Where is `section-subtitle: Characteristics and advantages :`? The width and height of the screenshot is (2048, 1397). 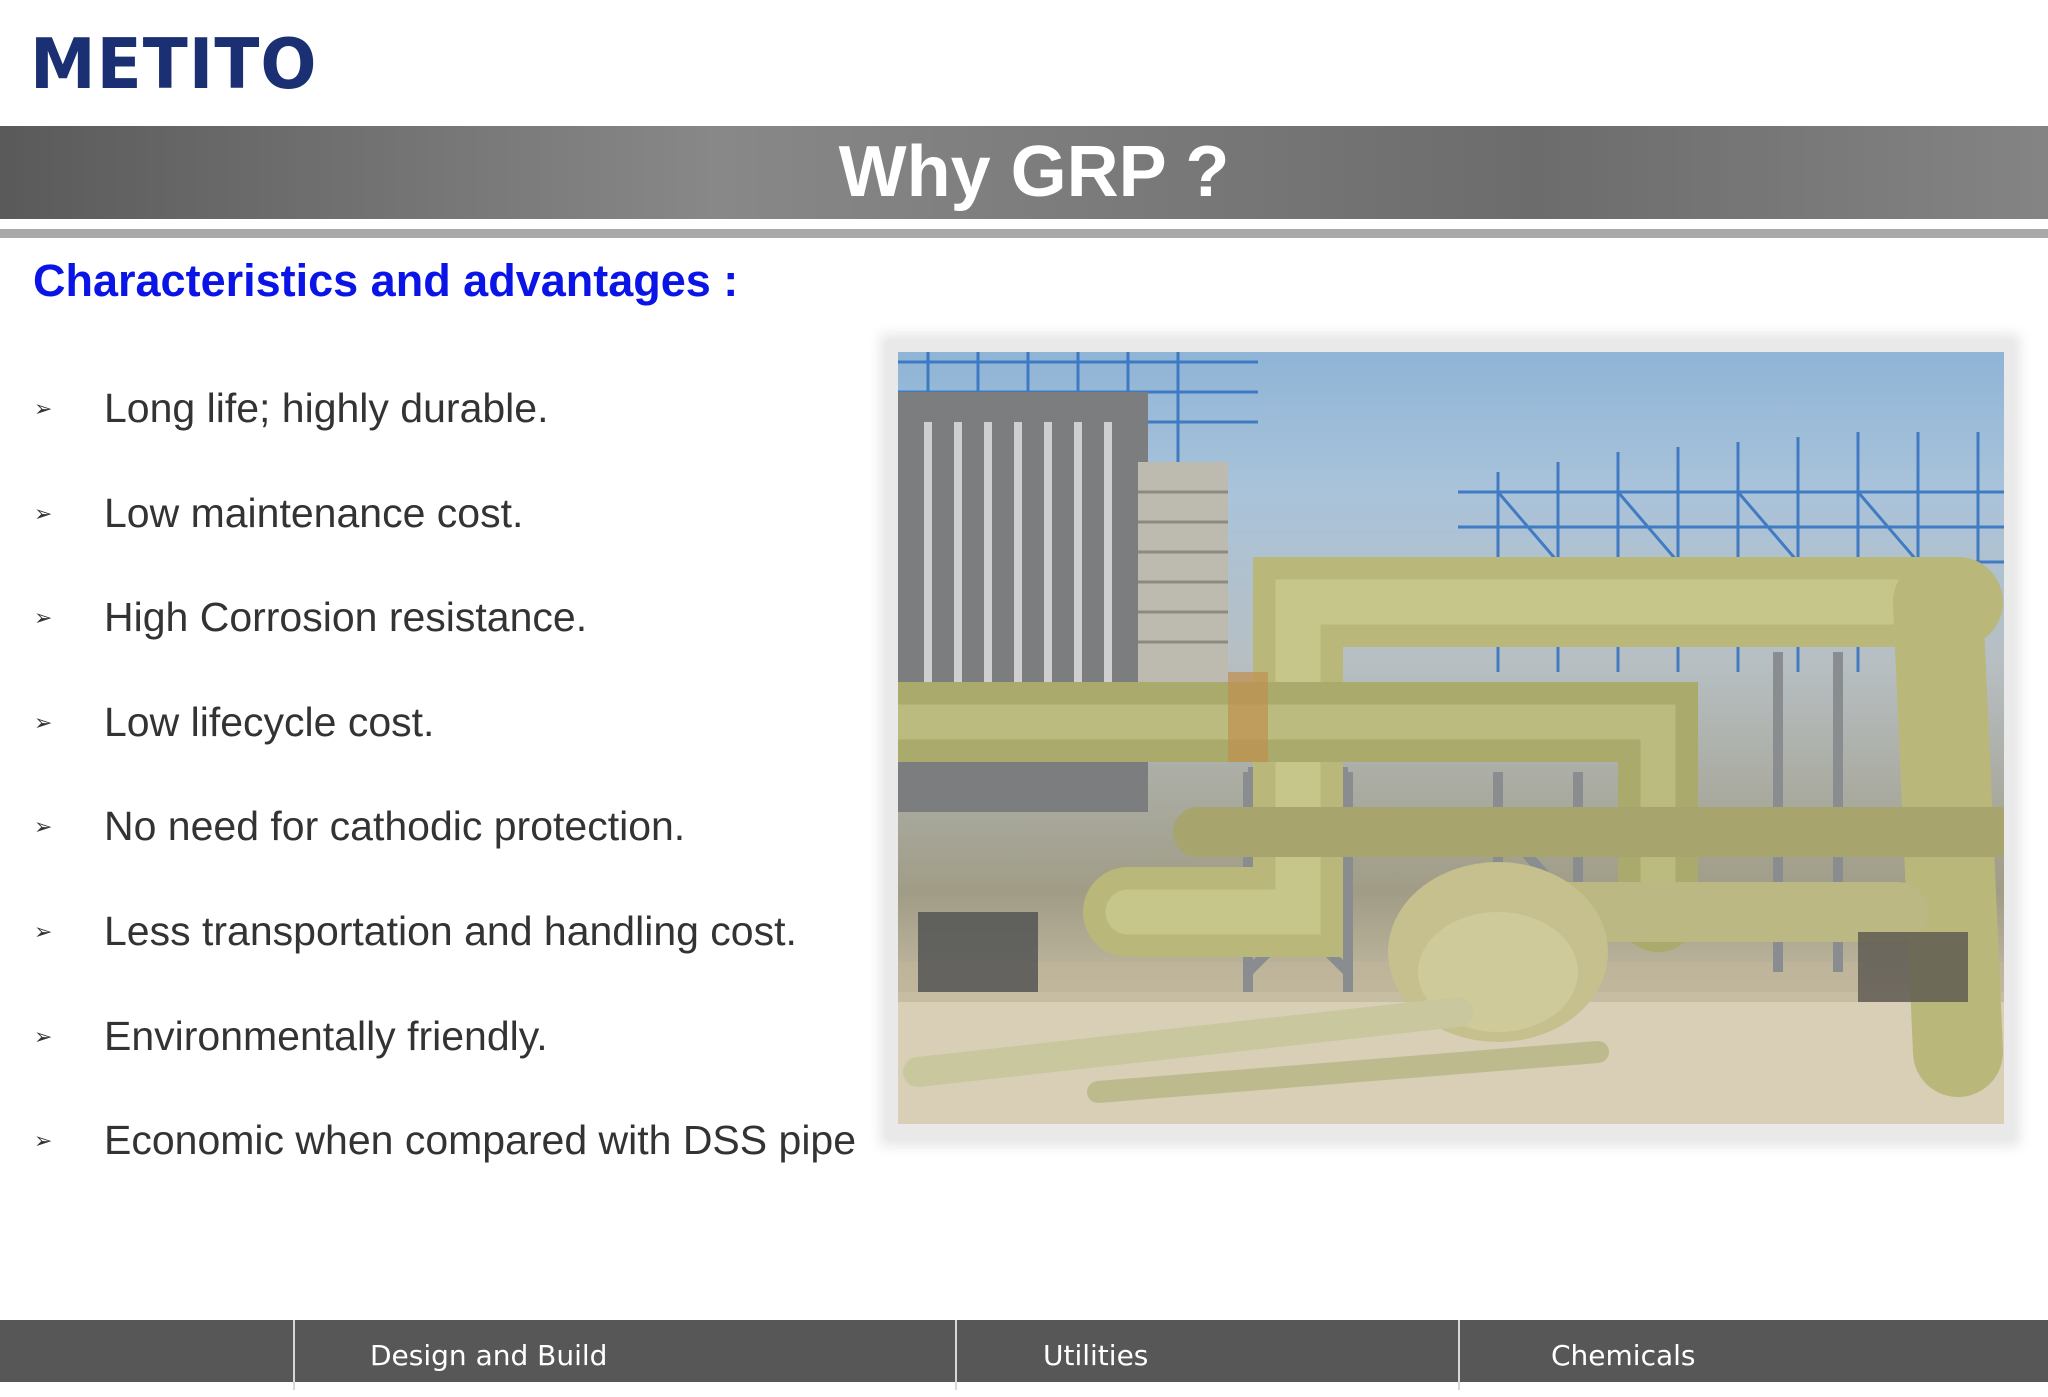 section-subtitle: Characteristics and advantages : is located at coordinates (386, 280).